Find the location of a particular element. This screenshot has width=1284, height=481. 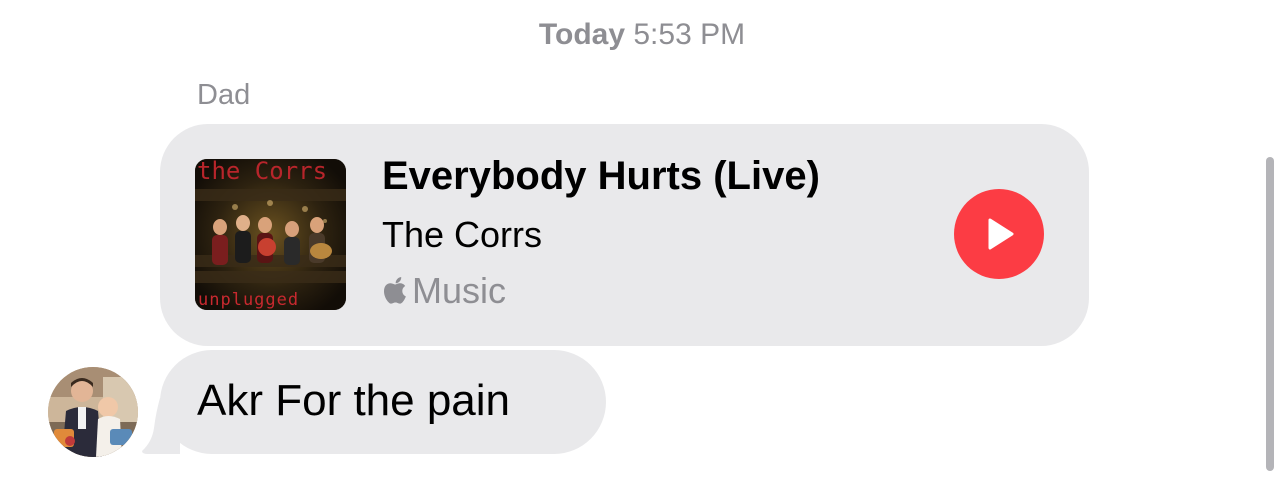

timestamp-day: Today is located at coordinates (582, 34).